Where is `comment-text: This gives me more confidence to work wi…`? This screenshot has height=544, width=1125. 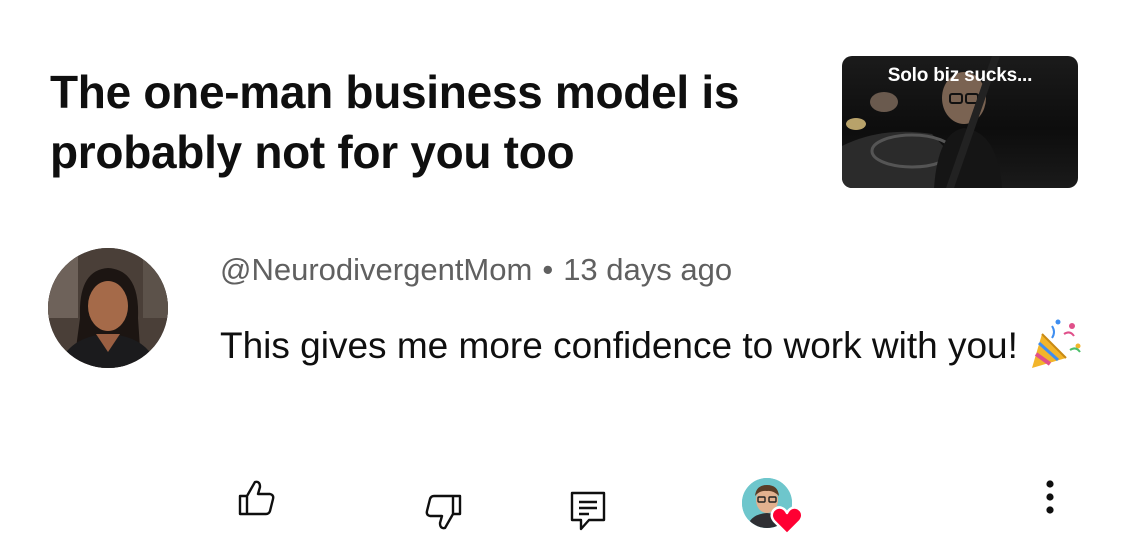
comment-text: This gives me more confidence to work wi… is located at coordinates (619, 345).